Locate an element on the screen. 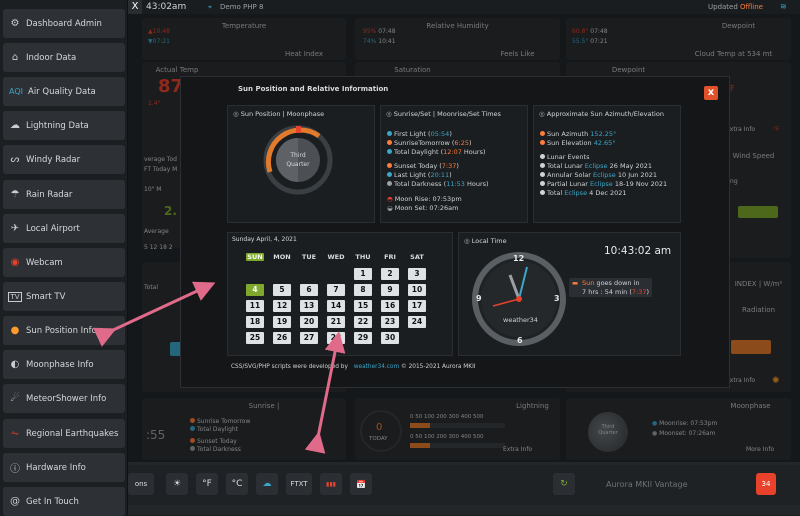 The width and height of the screenshot is (800, 516). sidebar-item-indoor-data: ⌂ Indoor Data is located at coordinates (64, 57).